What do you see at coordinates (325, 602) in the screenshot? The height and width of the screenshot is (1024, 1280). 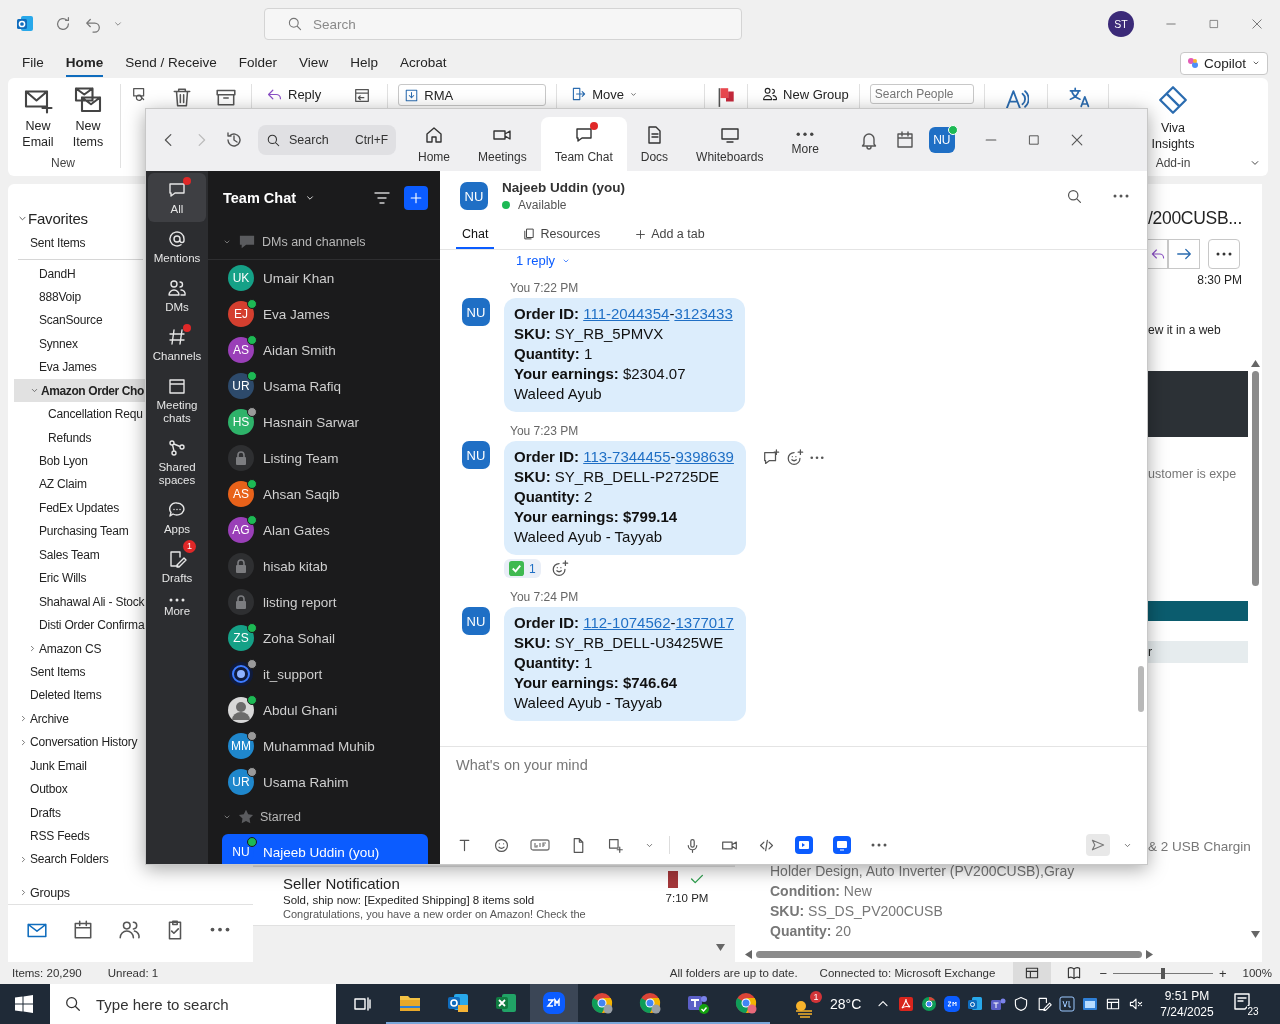 I see `chat-list-item: listing report` at bounding box center [325, 602].